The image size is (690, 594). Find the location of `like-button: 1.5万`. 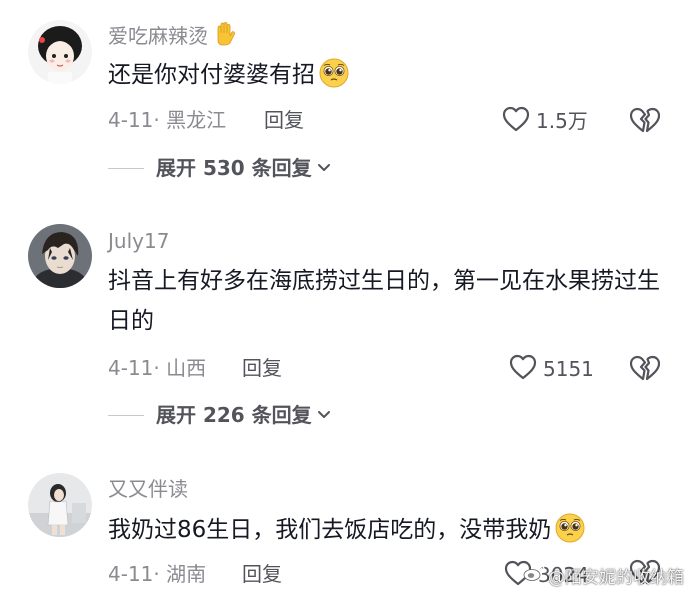

like-button: 1.5万 is located at coordinates (545, 121).